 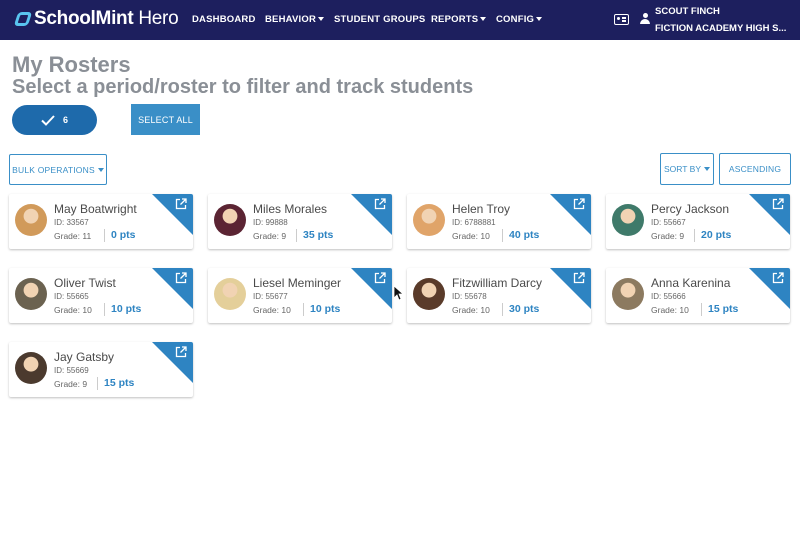 I want to click on selected-rosters-button: 6, so click(x=54, y=120).